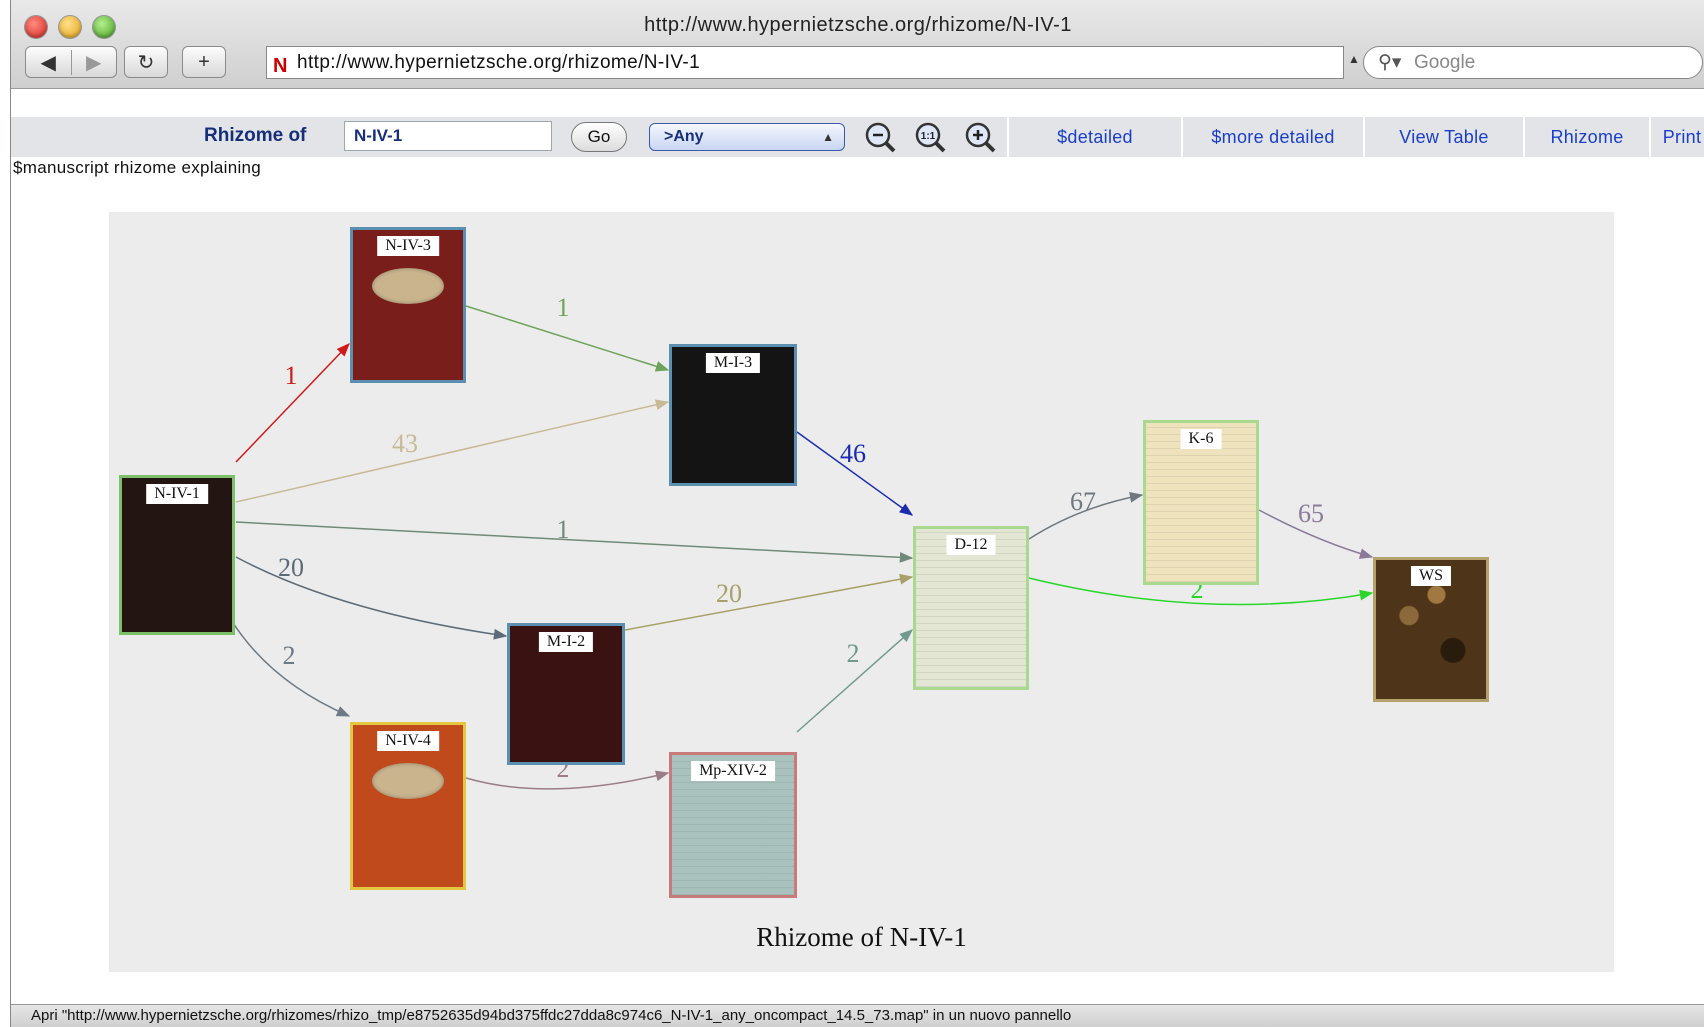  I want to click on view-table-link: View Table, so click(1443, 137).